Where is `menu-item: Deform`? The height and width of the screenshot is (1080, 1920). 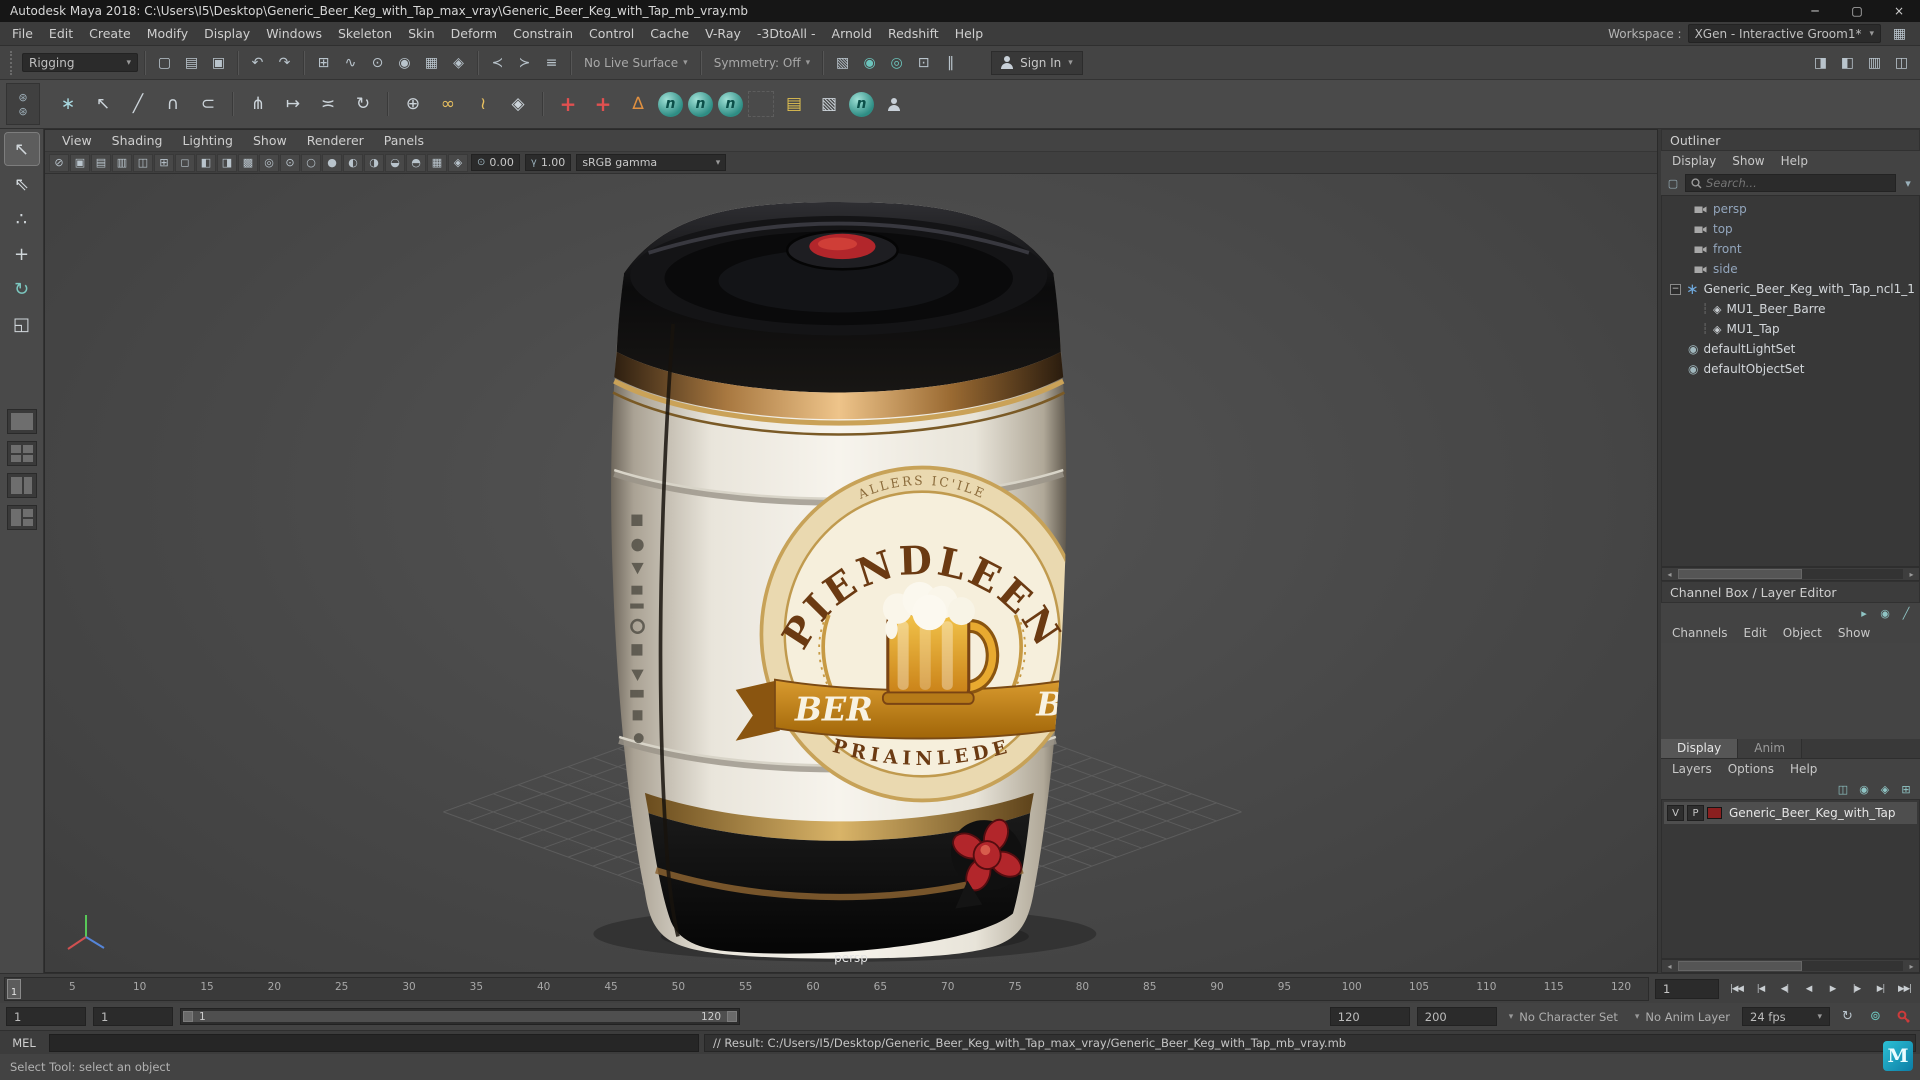 menu-item: Deform is located at coordinates (474, 33).